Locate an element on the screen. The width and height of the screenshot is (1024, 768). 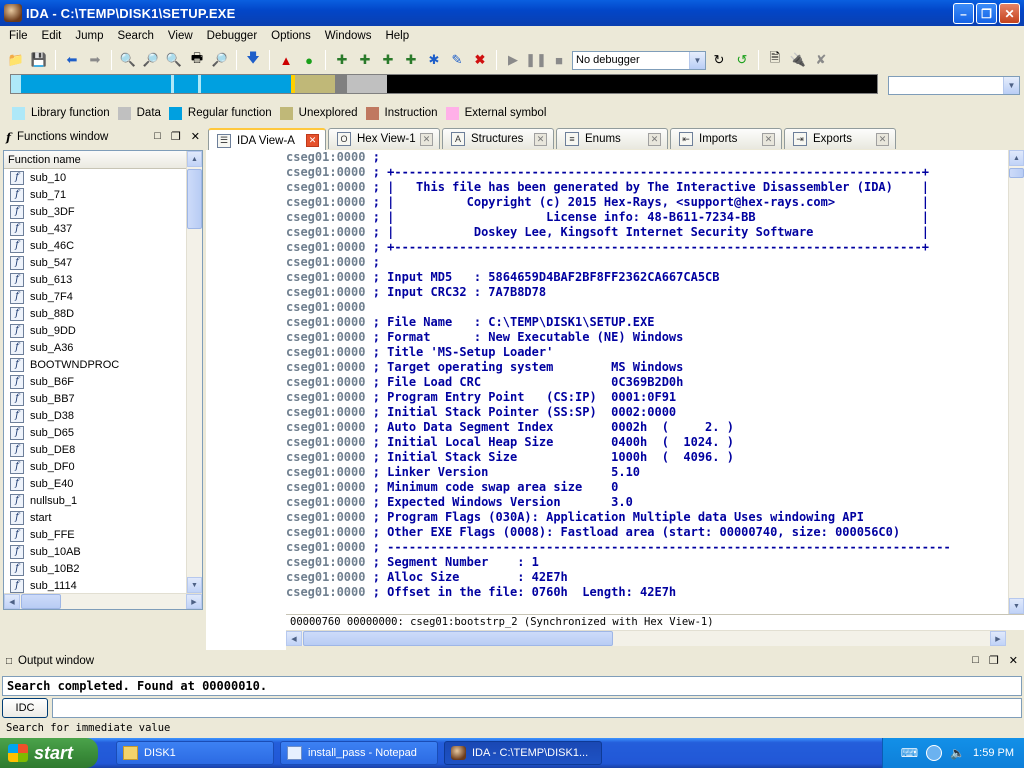
make-code-icon: ✚ is located at coordinates (342, 60).